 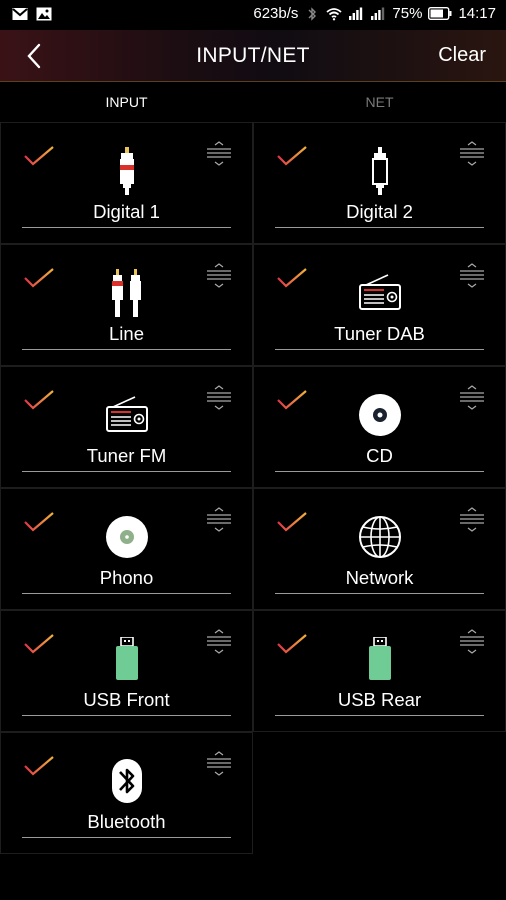 I want to click on app-header: INPUT/NET Clear, so click(x=253, y=56).